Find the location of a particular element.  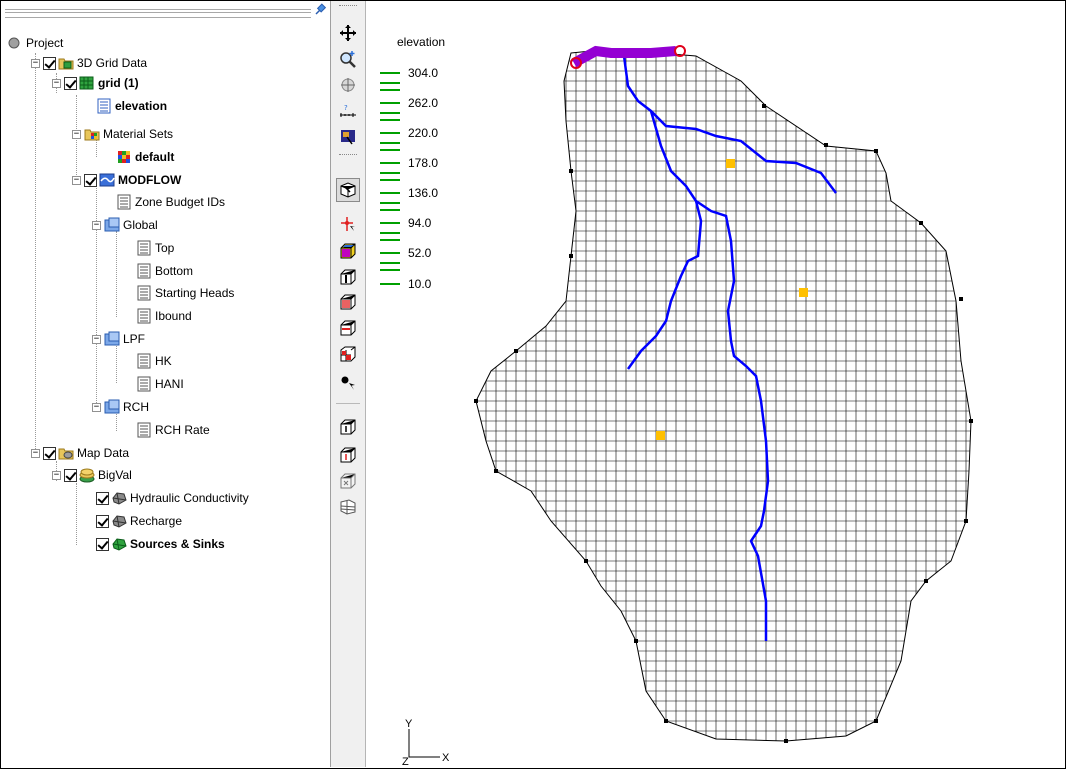

tree-item-map-data: − Map Data is located at coordinates (80, 453).